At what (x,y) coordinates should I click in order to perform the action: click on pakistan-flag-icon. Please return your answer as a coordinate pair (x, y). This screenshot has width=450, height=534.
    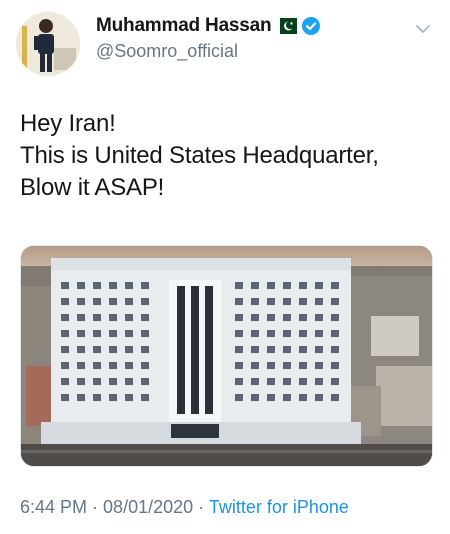
    Looking at the image, I should click on (286, 26).